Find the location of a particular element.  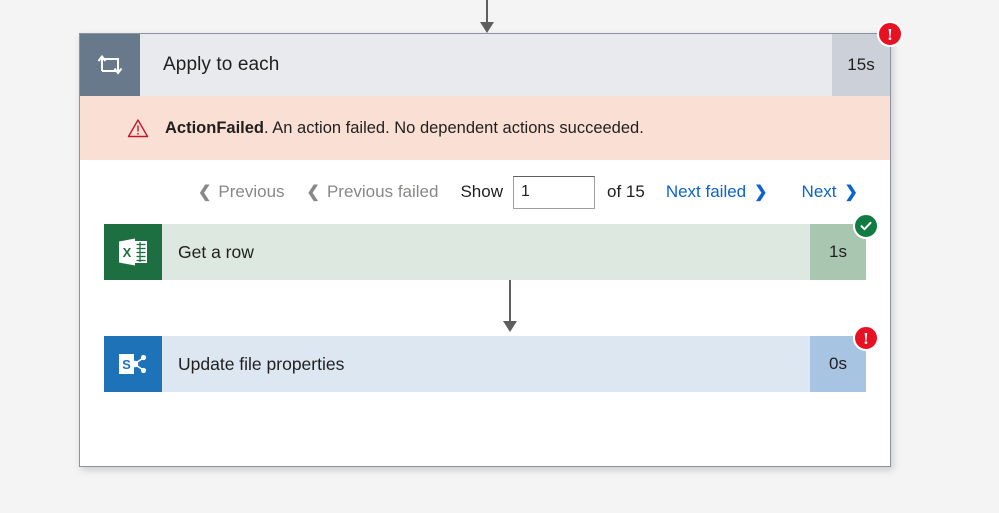

previous-failed-button-label: Previous failed is located at coordinates (382, 191).